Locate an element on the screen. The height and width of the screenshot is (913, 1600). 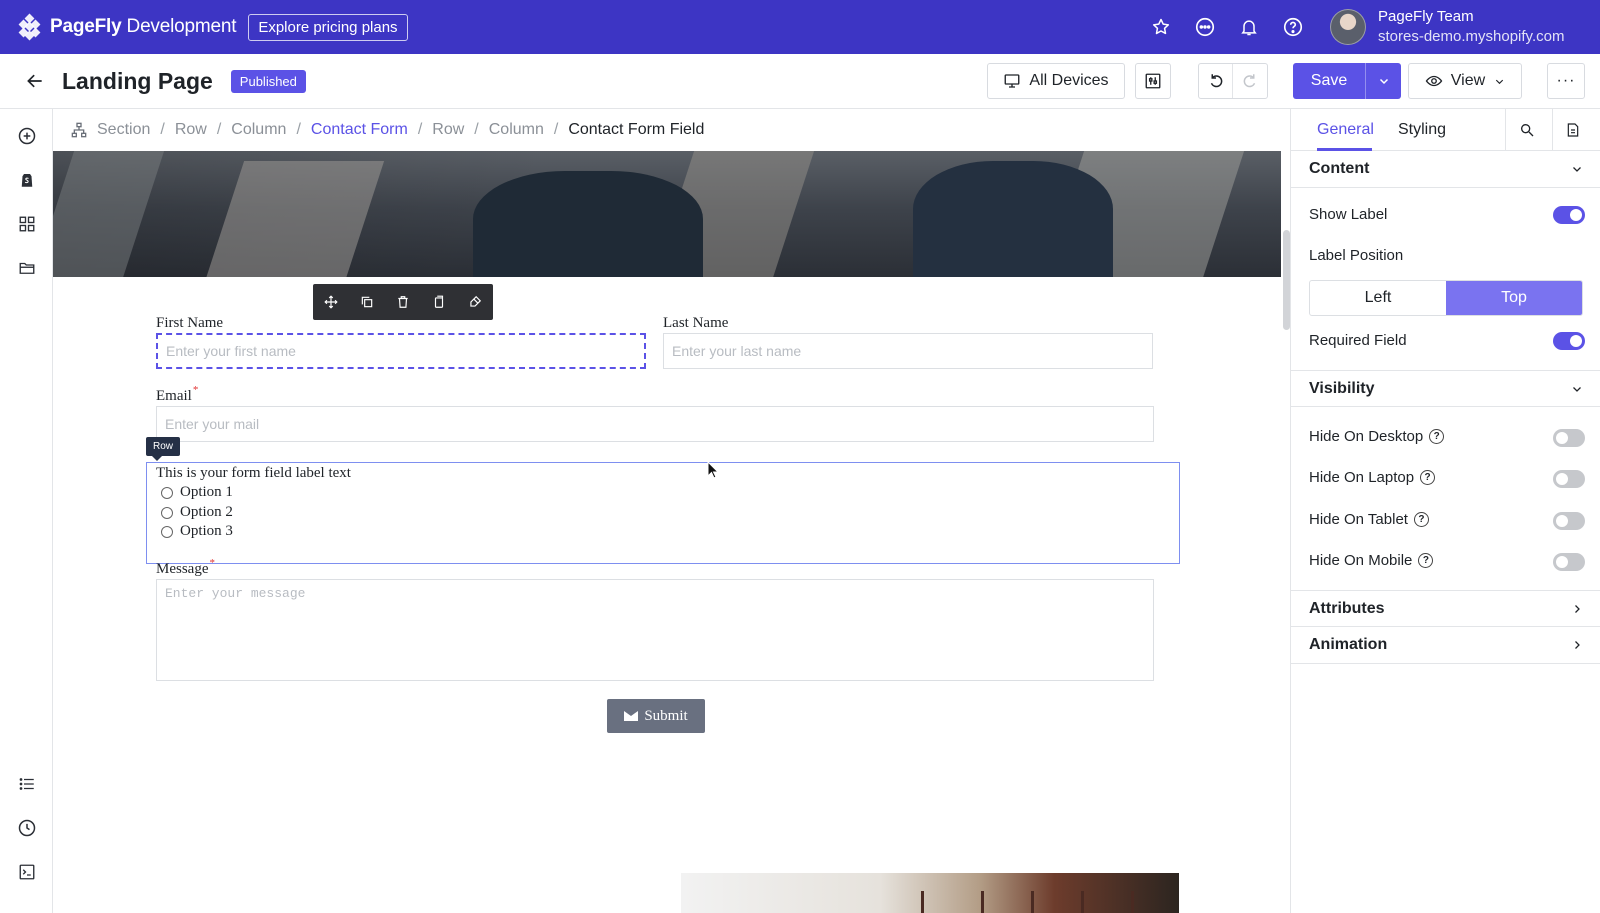
hide-on-tablet-label: Hide On Tablet? is located at coordinates (1369, 519).